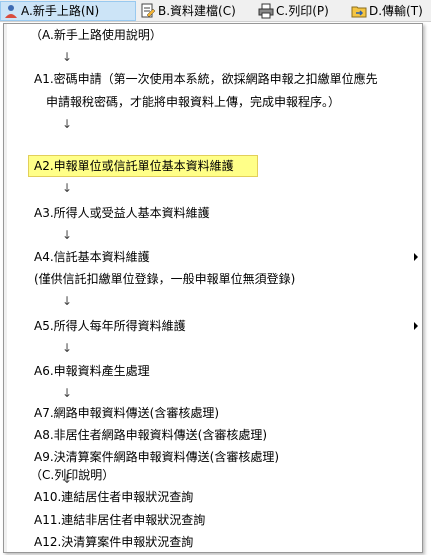 The height and width of the screenshot is (555, 431). Describe the element at coordinates (72, 475) in the screenshot. I see `section-header-c-label: （C.列印說明）` at that location.